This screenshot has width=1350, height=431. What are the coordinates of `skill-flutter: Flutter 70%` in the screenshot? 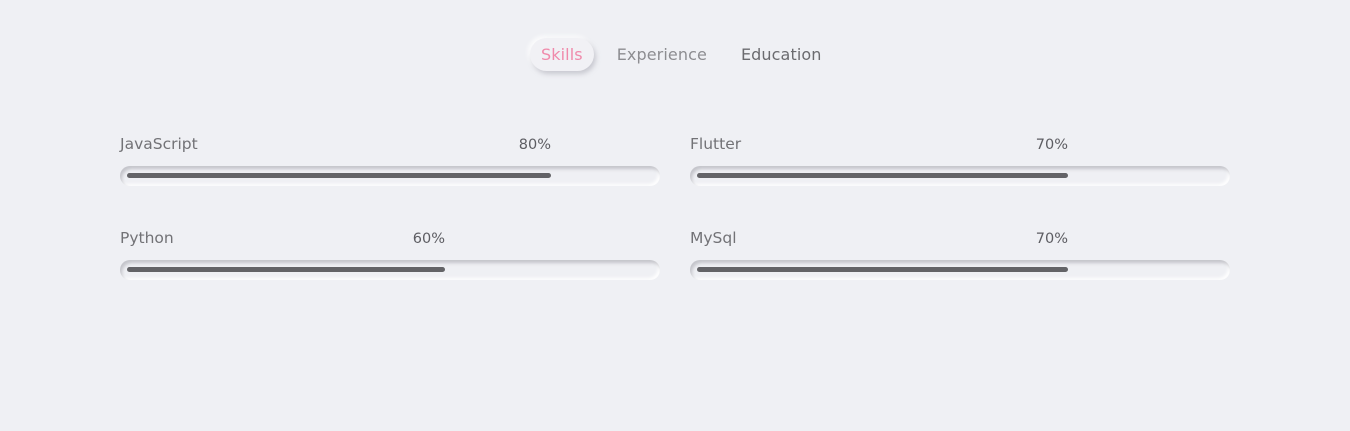 It's located at (960, 165).